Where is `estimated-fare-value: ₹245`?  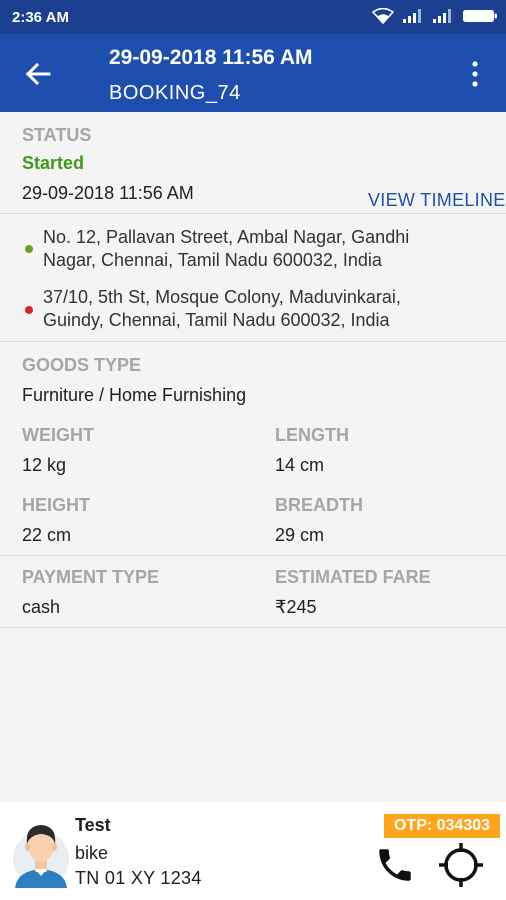 estimated-fare-value: ₹245 is located at coordinates (296, 607).